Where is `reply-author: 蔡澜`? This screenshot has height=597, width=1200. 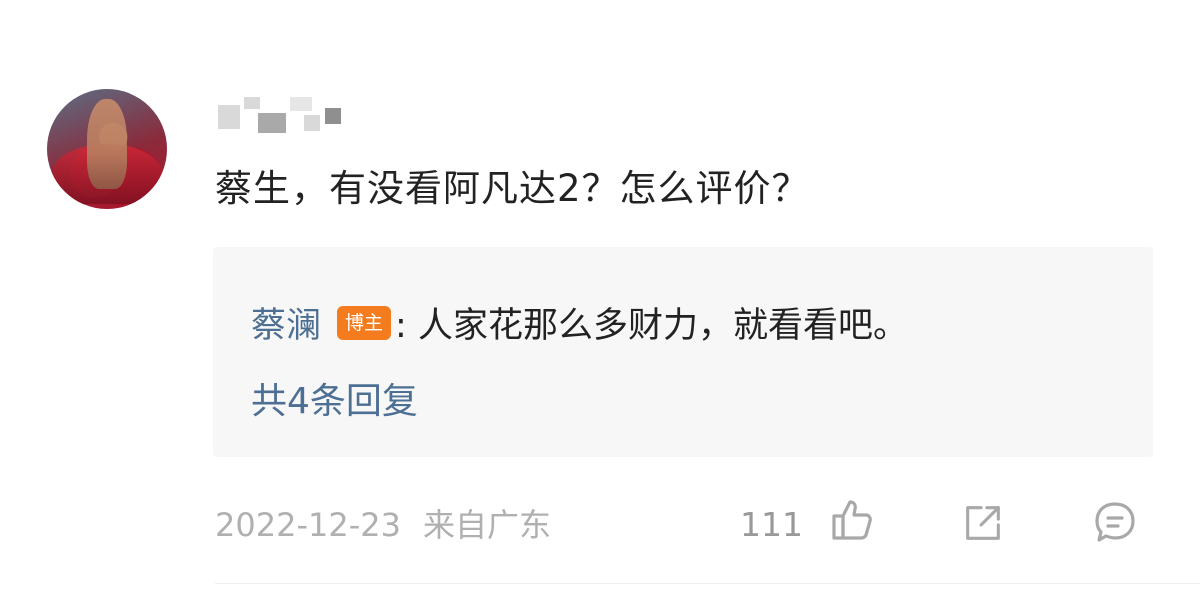 reply-author: 蔡澜 is located at coordinates (286, 322).